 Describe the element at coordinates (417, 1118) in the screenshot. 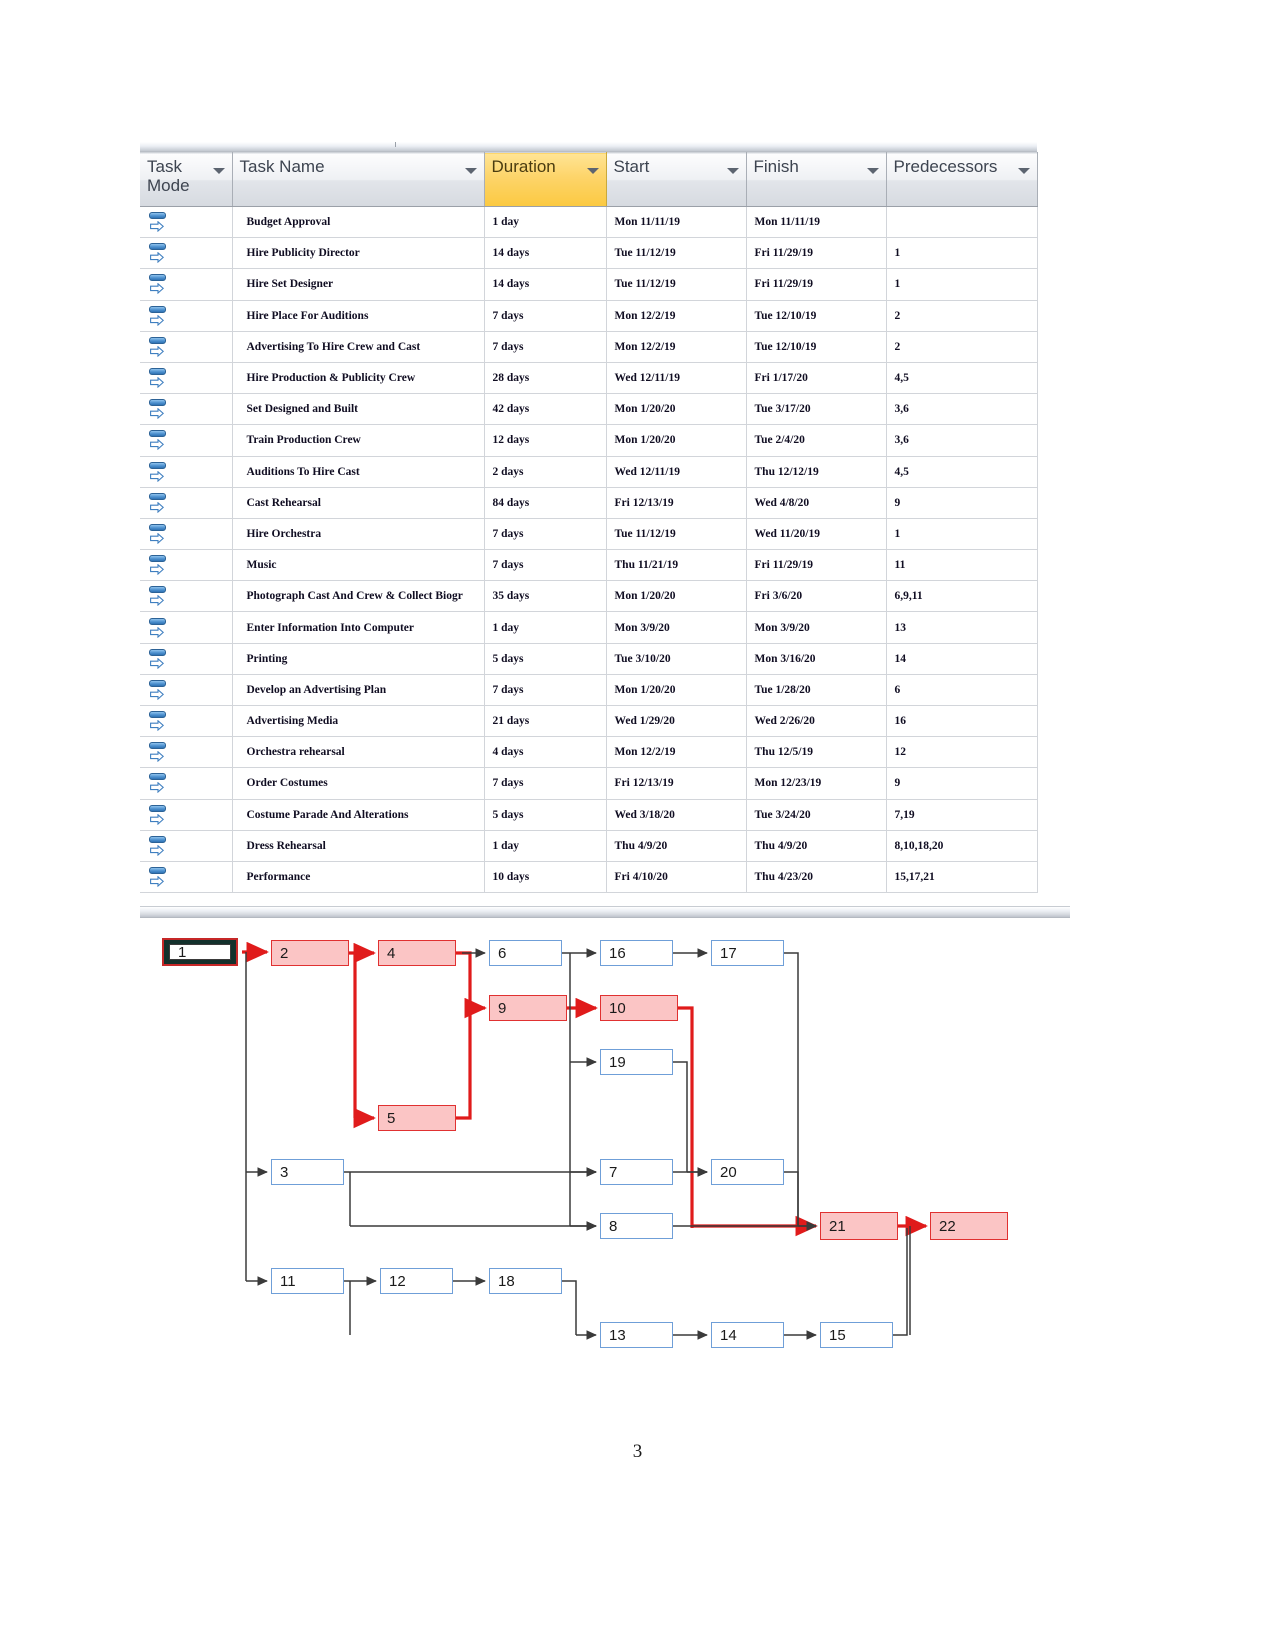

I see `network-node-5: 5` at that location.